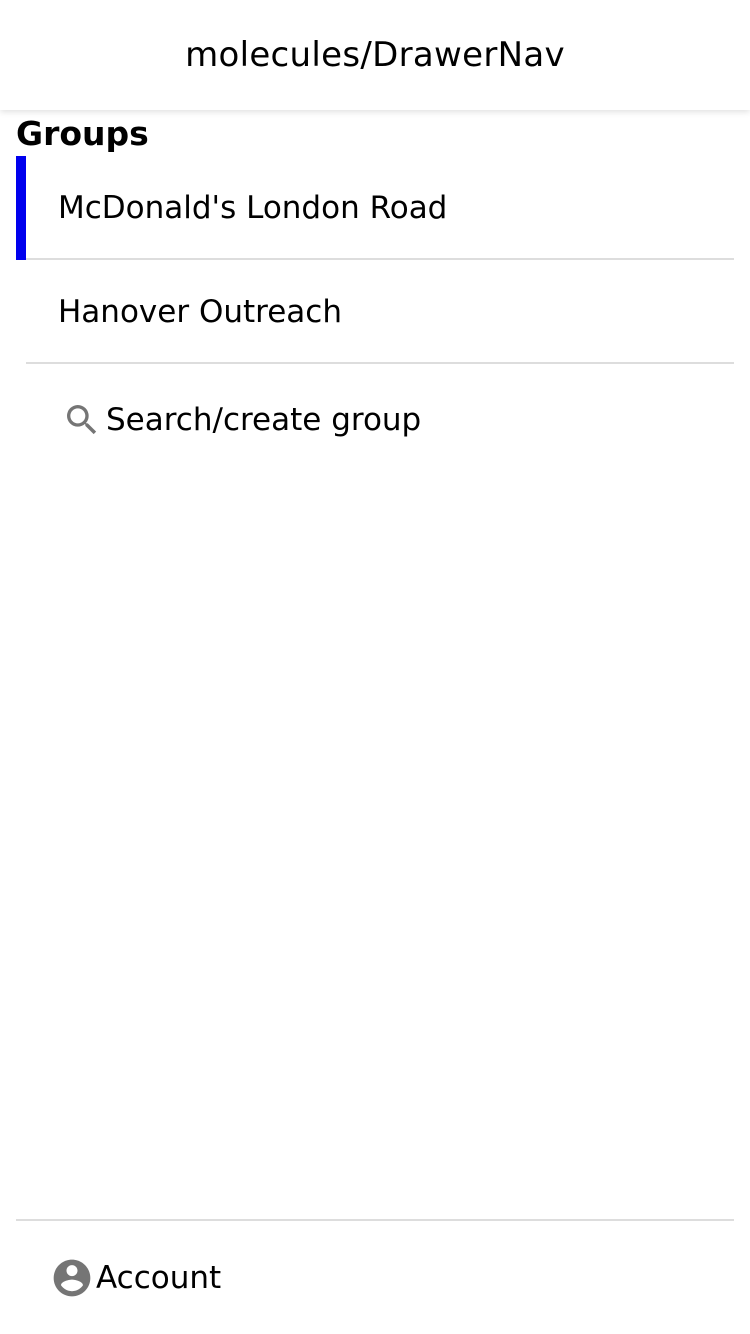 Image resolution: width=750 pixels, height=1334 pixels. I want to click on search-create-group-button: Search/create group, so click(241, 420).